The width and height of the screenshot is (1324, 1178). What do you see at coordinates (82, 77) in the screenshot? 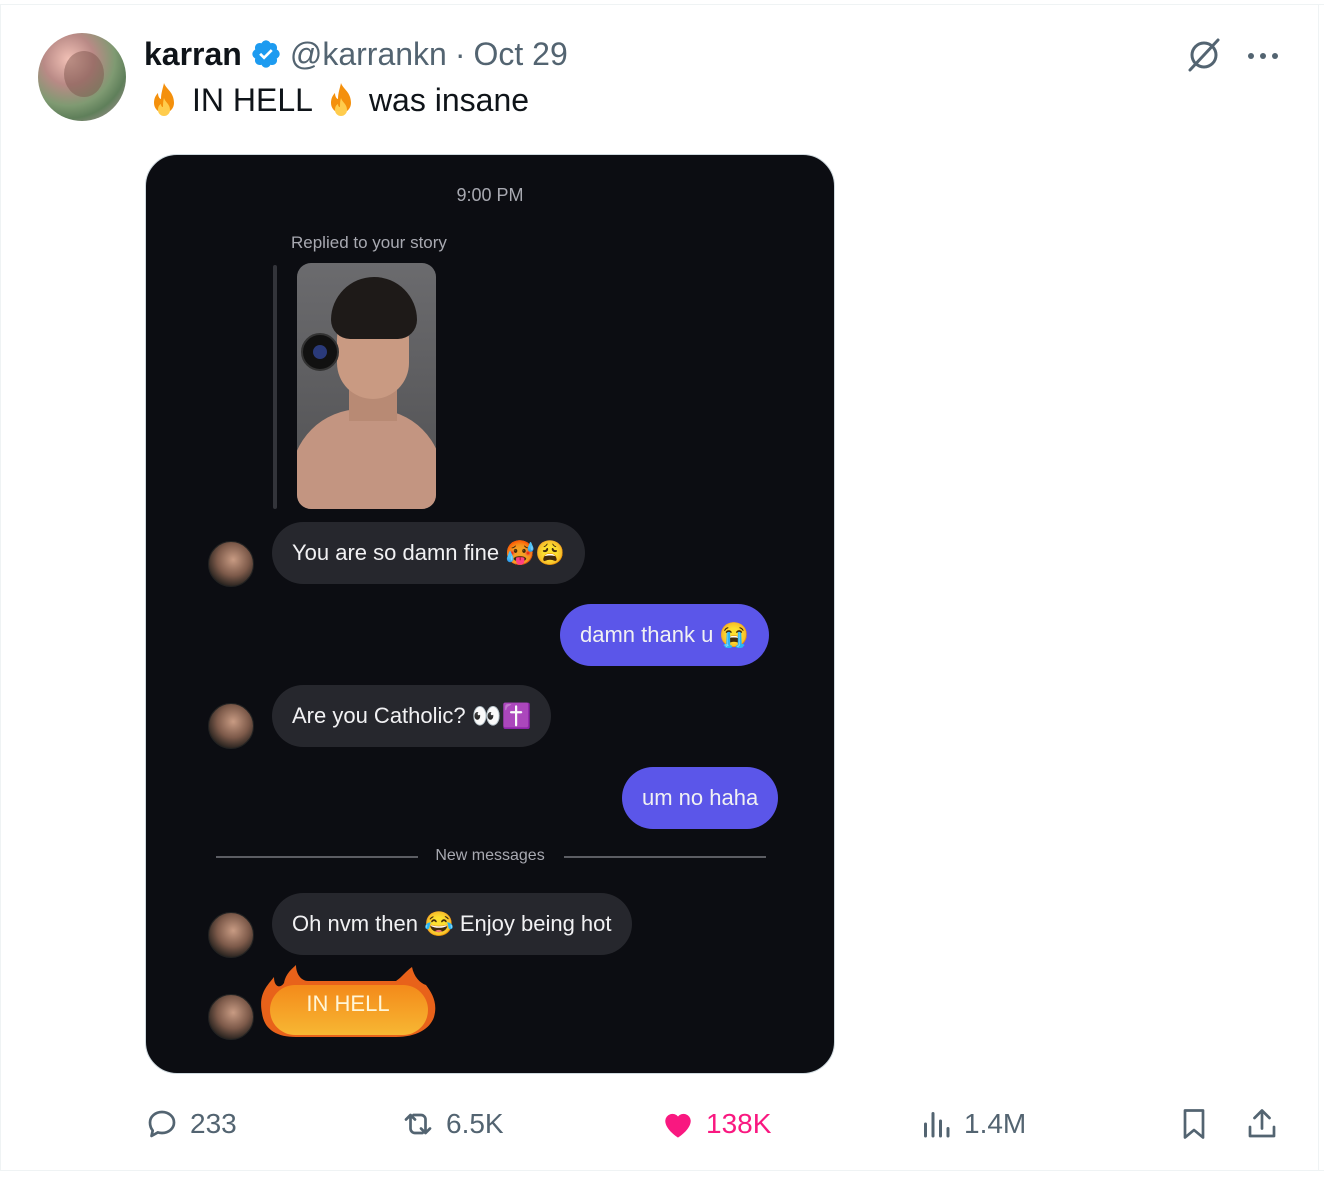
I see `author-avatar` at bounding box center [82, 77].